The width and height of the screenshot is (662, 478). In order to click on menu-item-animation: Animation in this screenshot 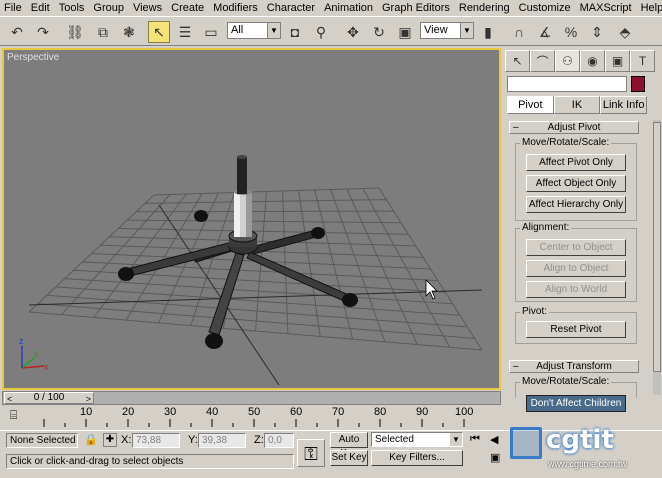, I will do `click(348, 8)`.